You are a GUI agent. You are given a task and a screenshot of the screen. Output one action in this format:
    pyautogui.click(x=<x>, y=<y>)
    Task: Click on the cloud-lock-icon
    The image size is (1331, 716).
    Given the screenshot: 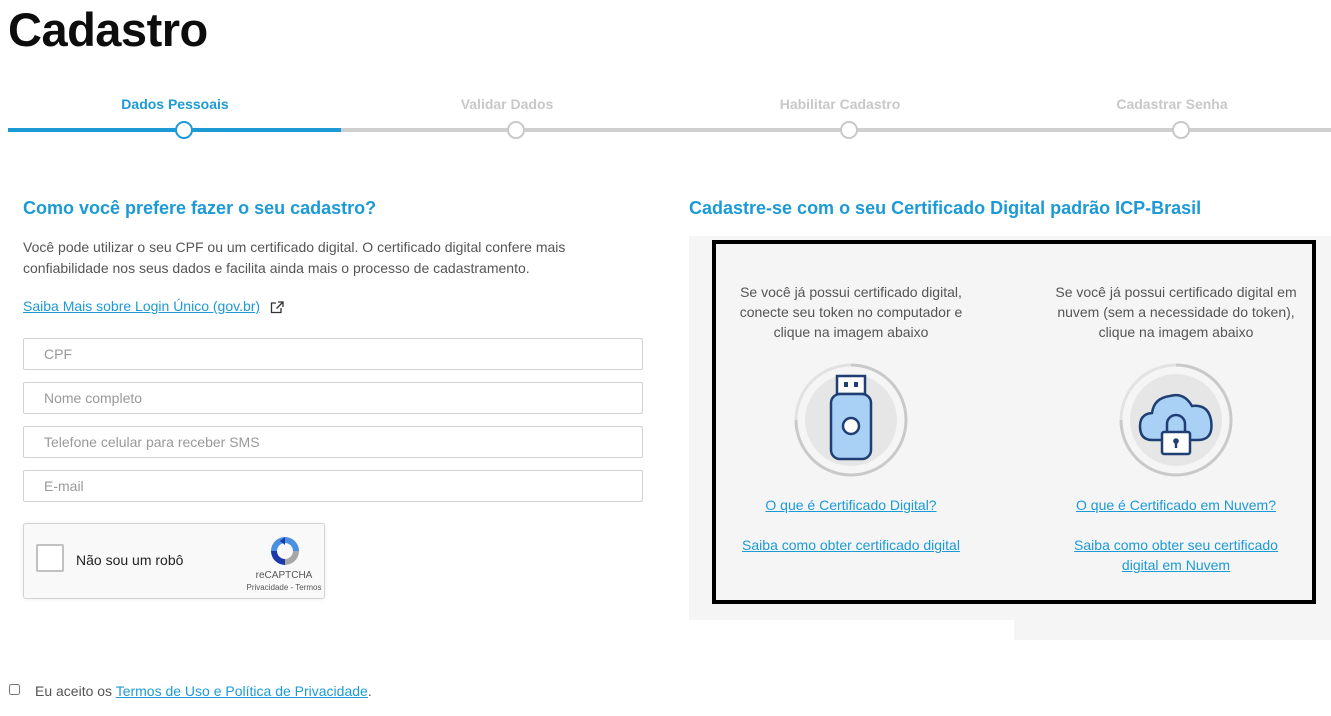 What is the action you would take?
    pyautogui.click(x=1176, y=420)
    